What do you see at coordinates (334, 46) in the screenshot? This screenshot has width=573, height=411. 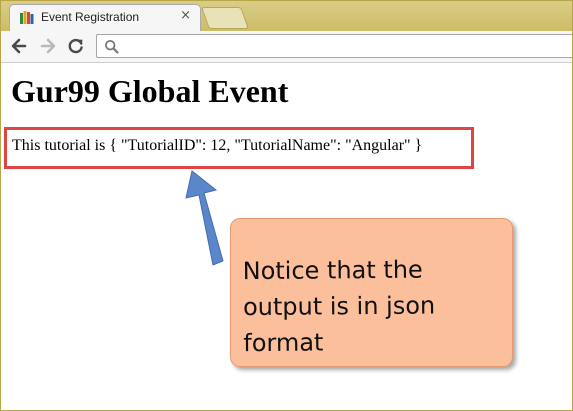 I see `address-bar` at bounding box center [334, 46].